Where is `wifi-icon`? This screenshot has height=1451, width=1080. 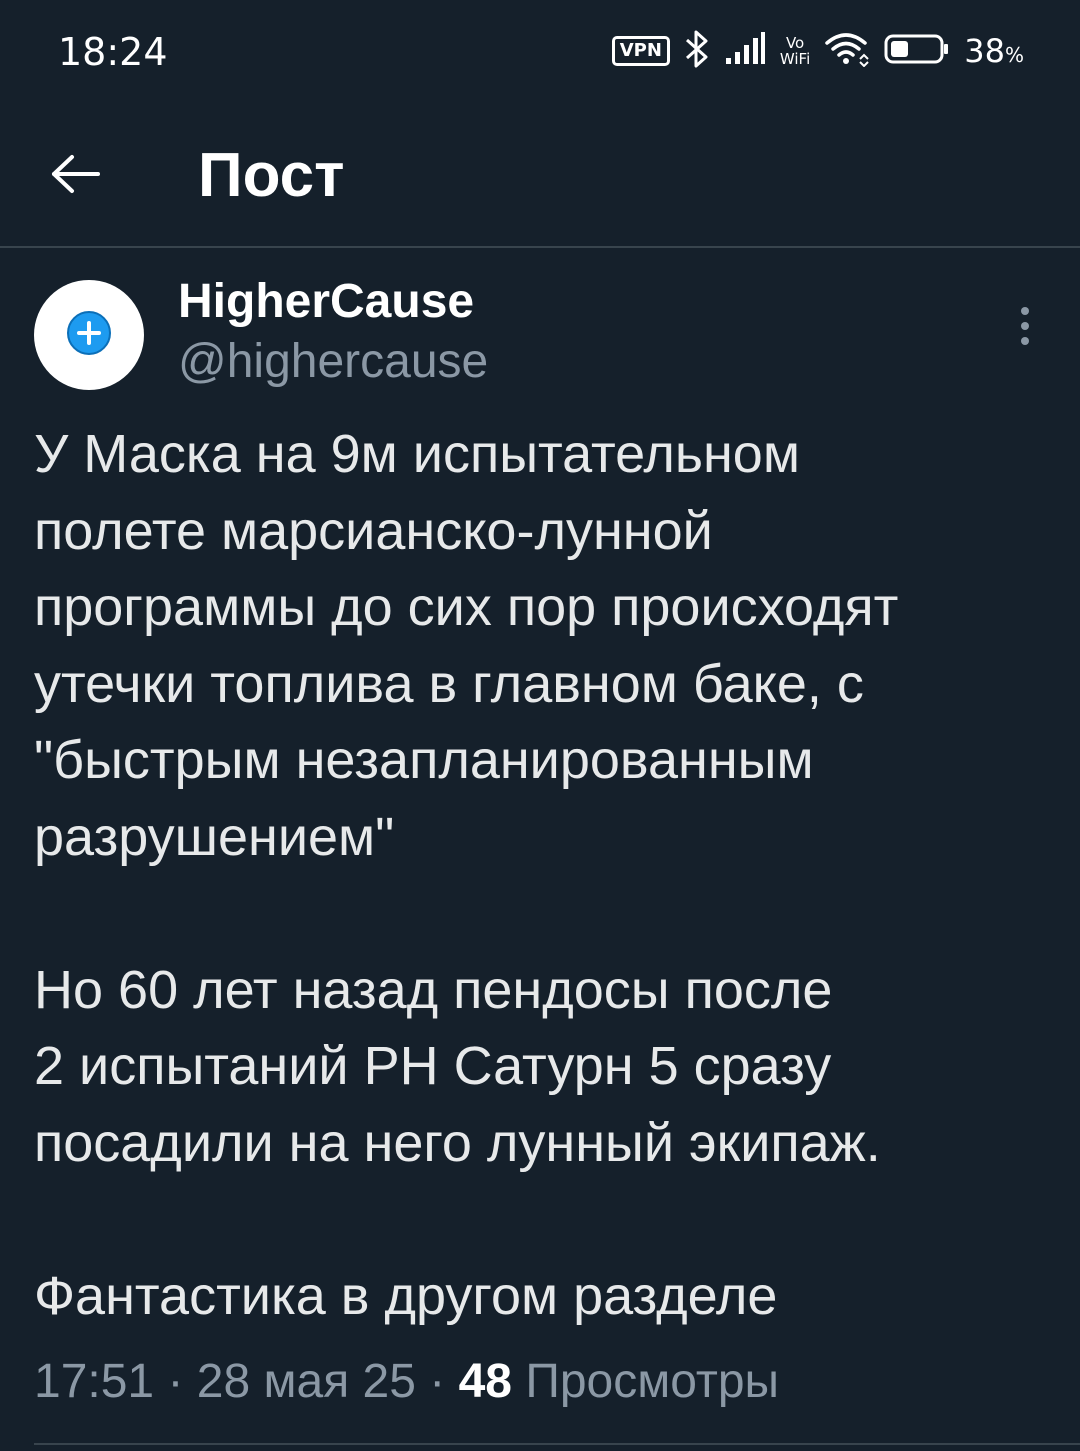 wifi-icon is located at coordinates (847, 51).